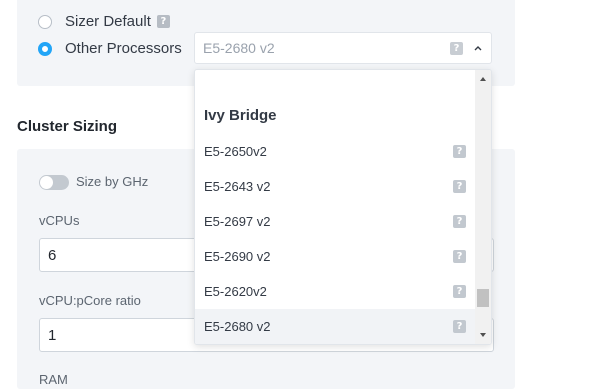 The height and width of the screenshot is (389, 610). I want to click on chevron-up-icon, so click(478, 48).